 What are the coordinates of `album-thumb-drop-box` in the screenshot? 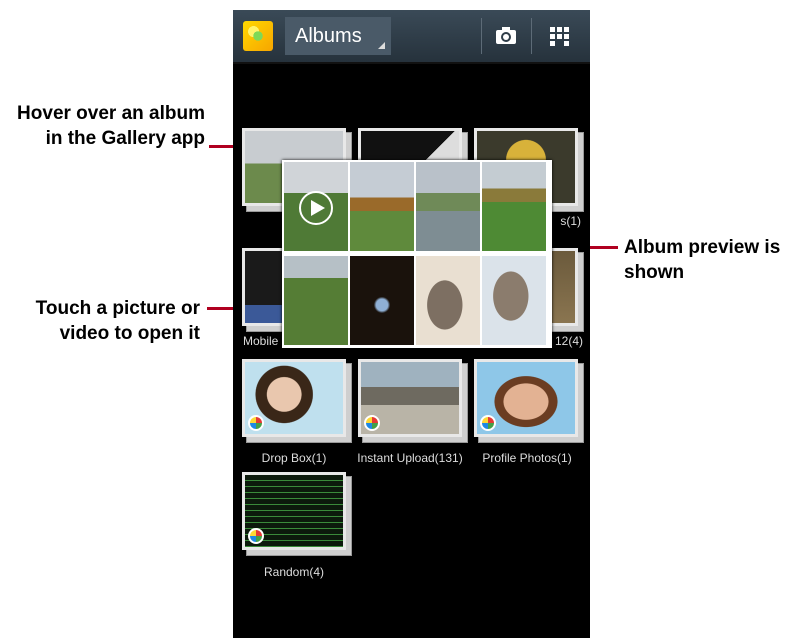 It's located at (297, 401).